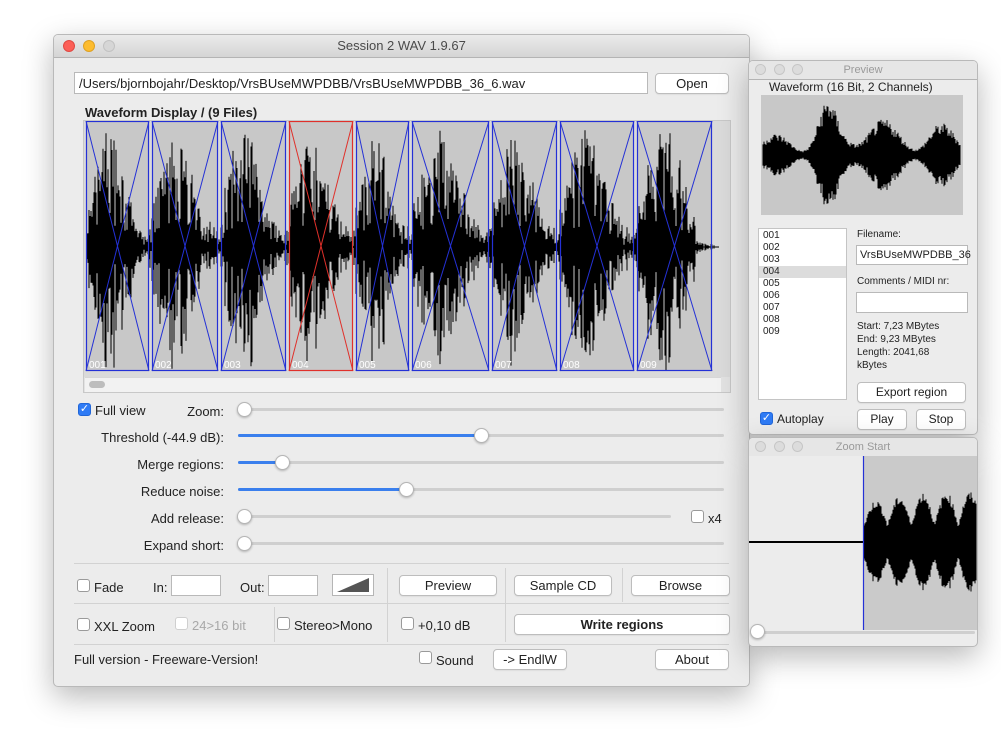 The height and width of the screenshot is (756, 1001). I want to click on stereo-mono-checkbox, so click(283, 623).